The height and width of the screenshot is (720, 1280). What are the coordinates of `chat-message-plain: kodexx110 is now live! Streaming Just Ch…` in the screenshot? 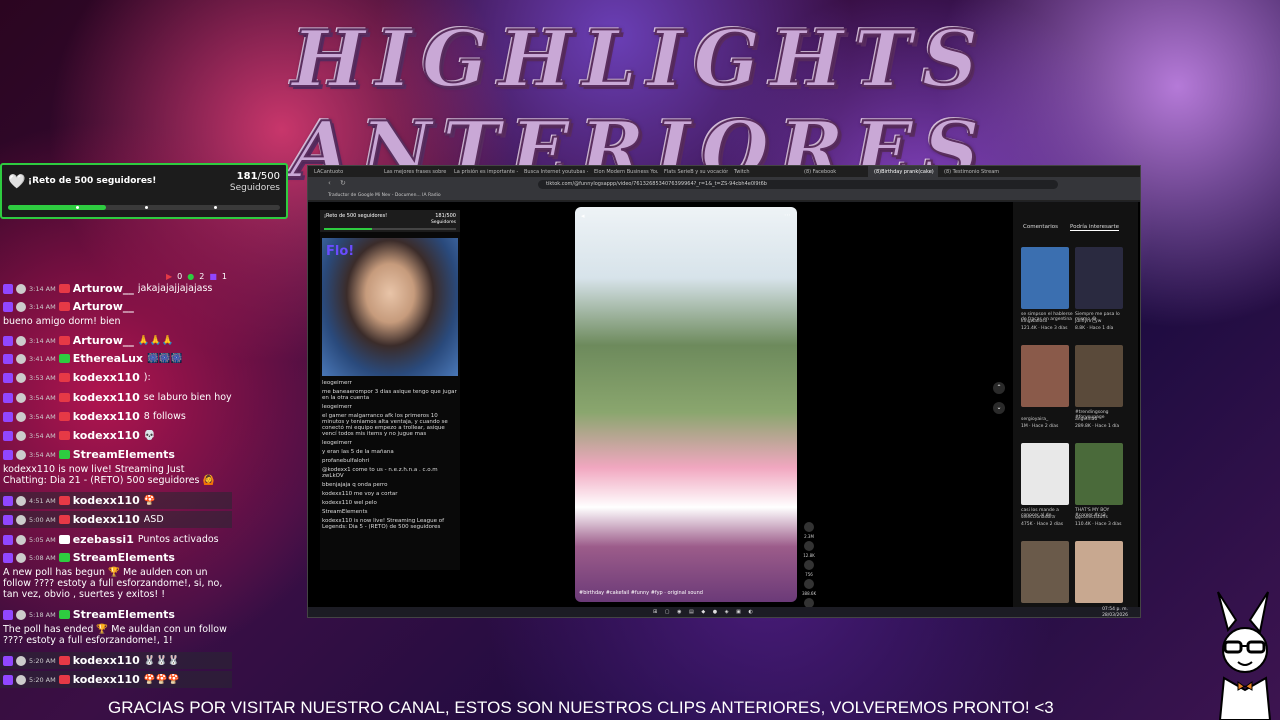 It's located at (109, 475).